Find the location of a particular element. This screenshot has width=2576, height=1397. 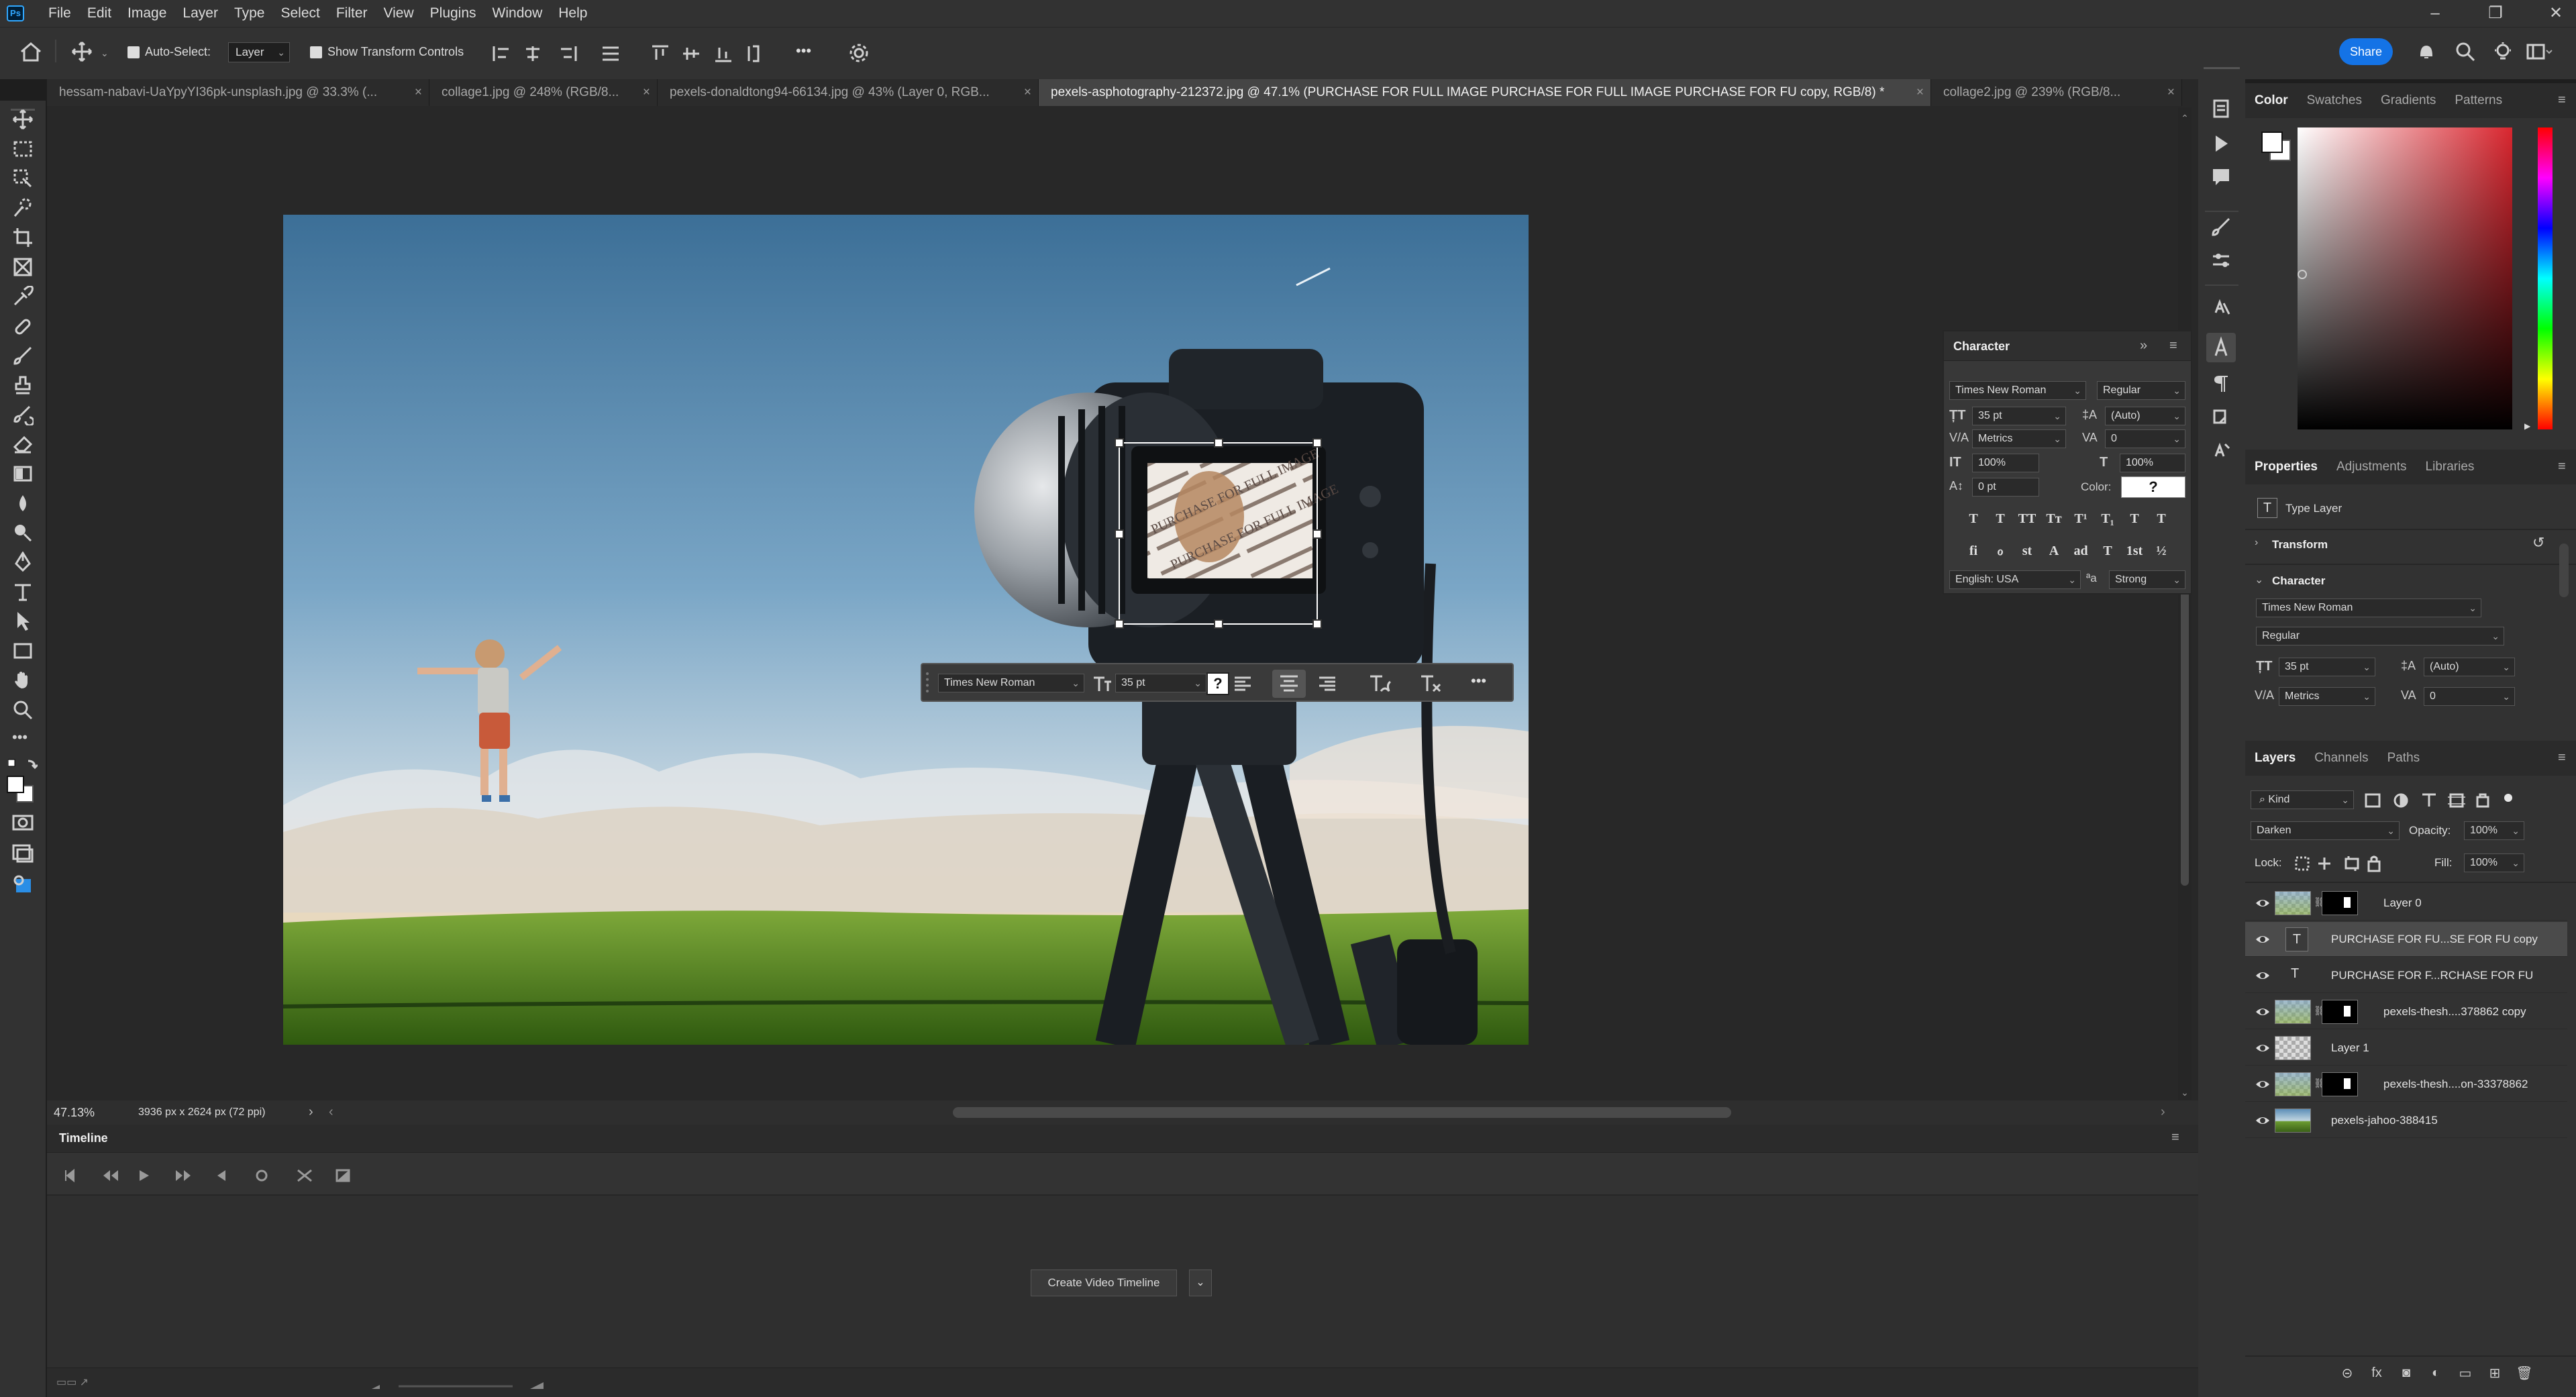

character-collapse-icon: ⌄ is located at coordinates (2259, 579).